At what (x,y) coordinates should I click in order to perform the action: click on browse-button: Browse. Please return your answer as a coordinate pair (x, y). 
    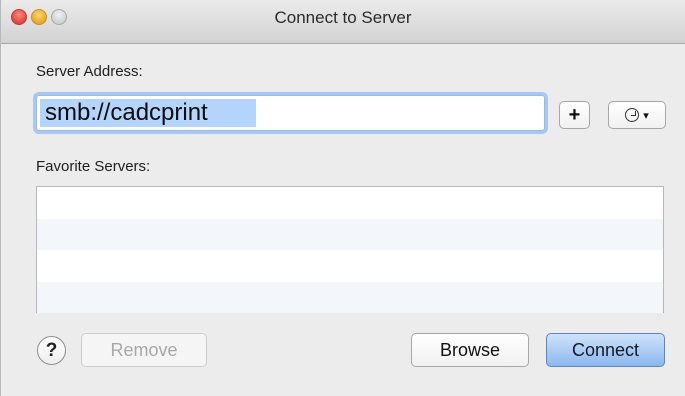
    Looking at the image, I should click on (470, 350).